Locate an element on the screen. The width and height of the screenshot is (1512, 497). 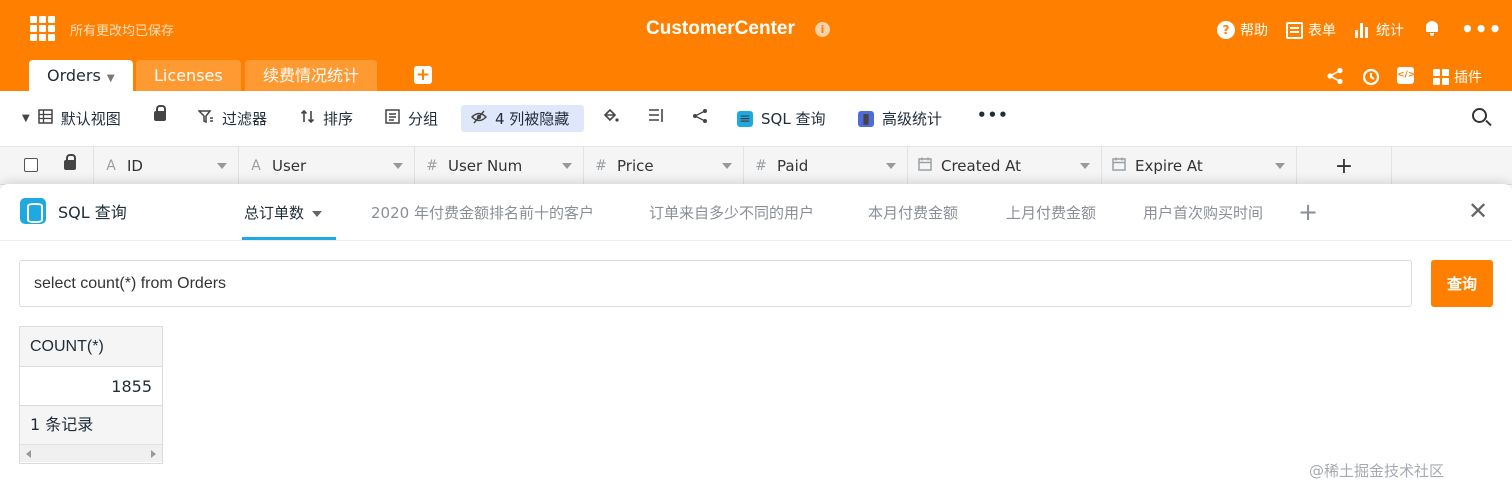
apps-grid-icon is located at coordinates (42, 28).